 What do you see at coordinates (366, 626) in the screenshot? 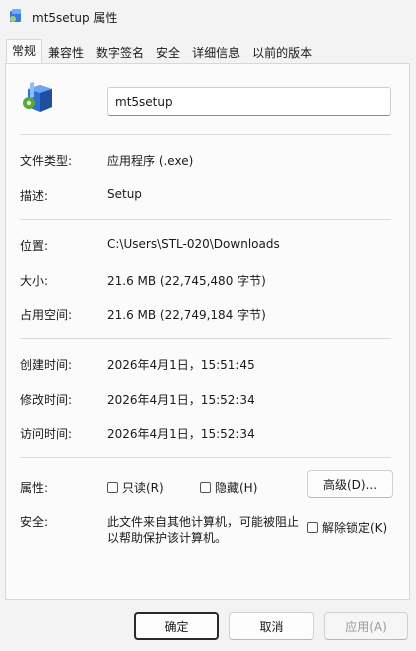
I see `apply-button: 应用(A)` at bounding box center [366, 626].